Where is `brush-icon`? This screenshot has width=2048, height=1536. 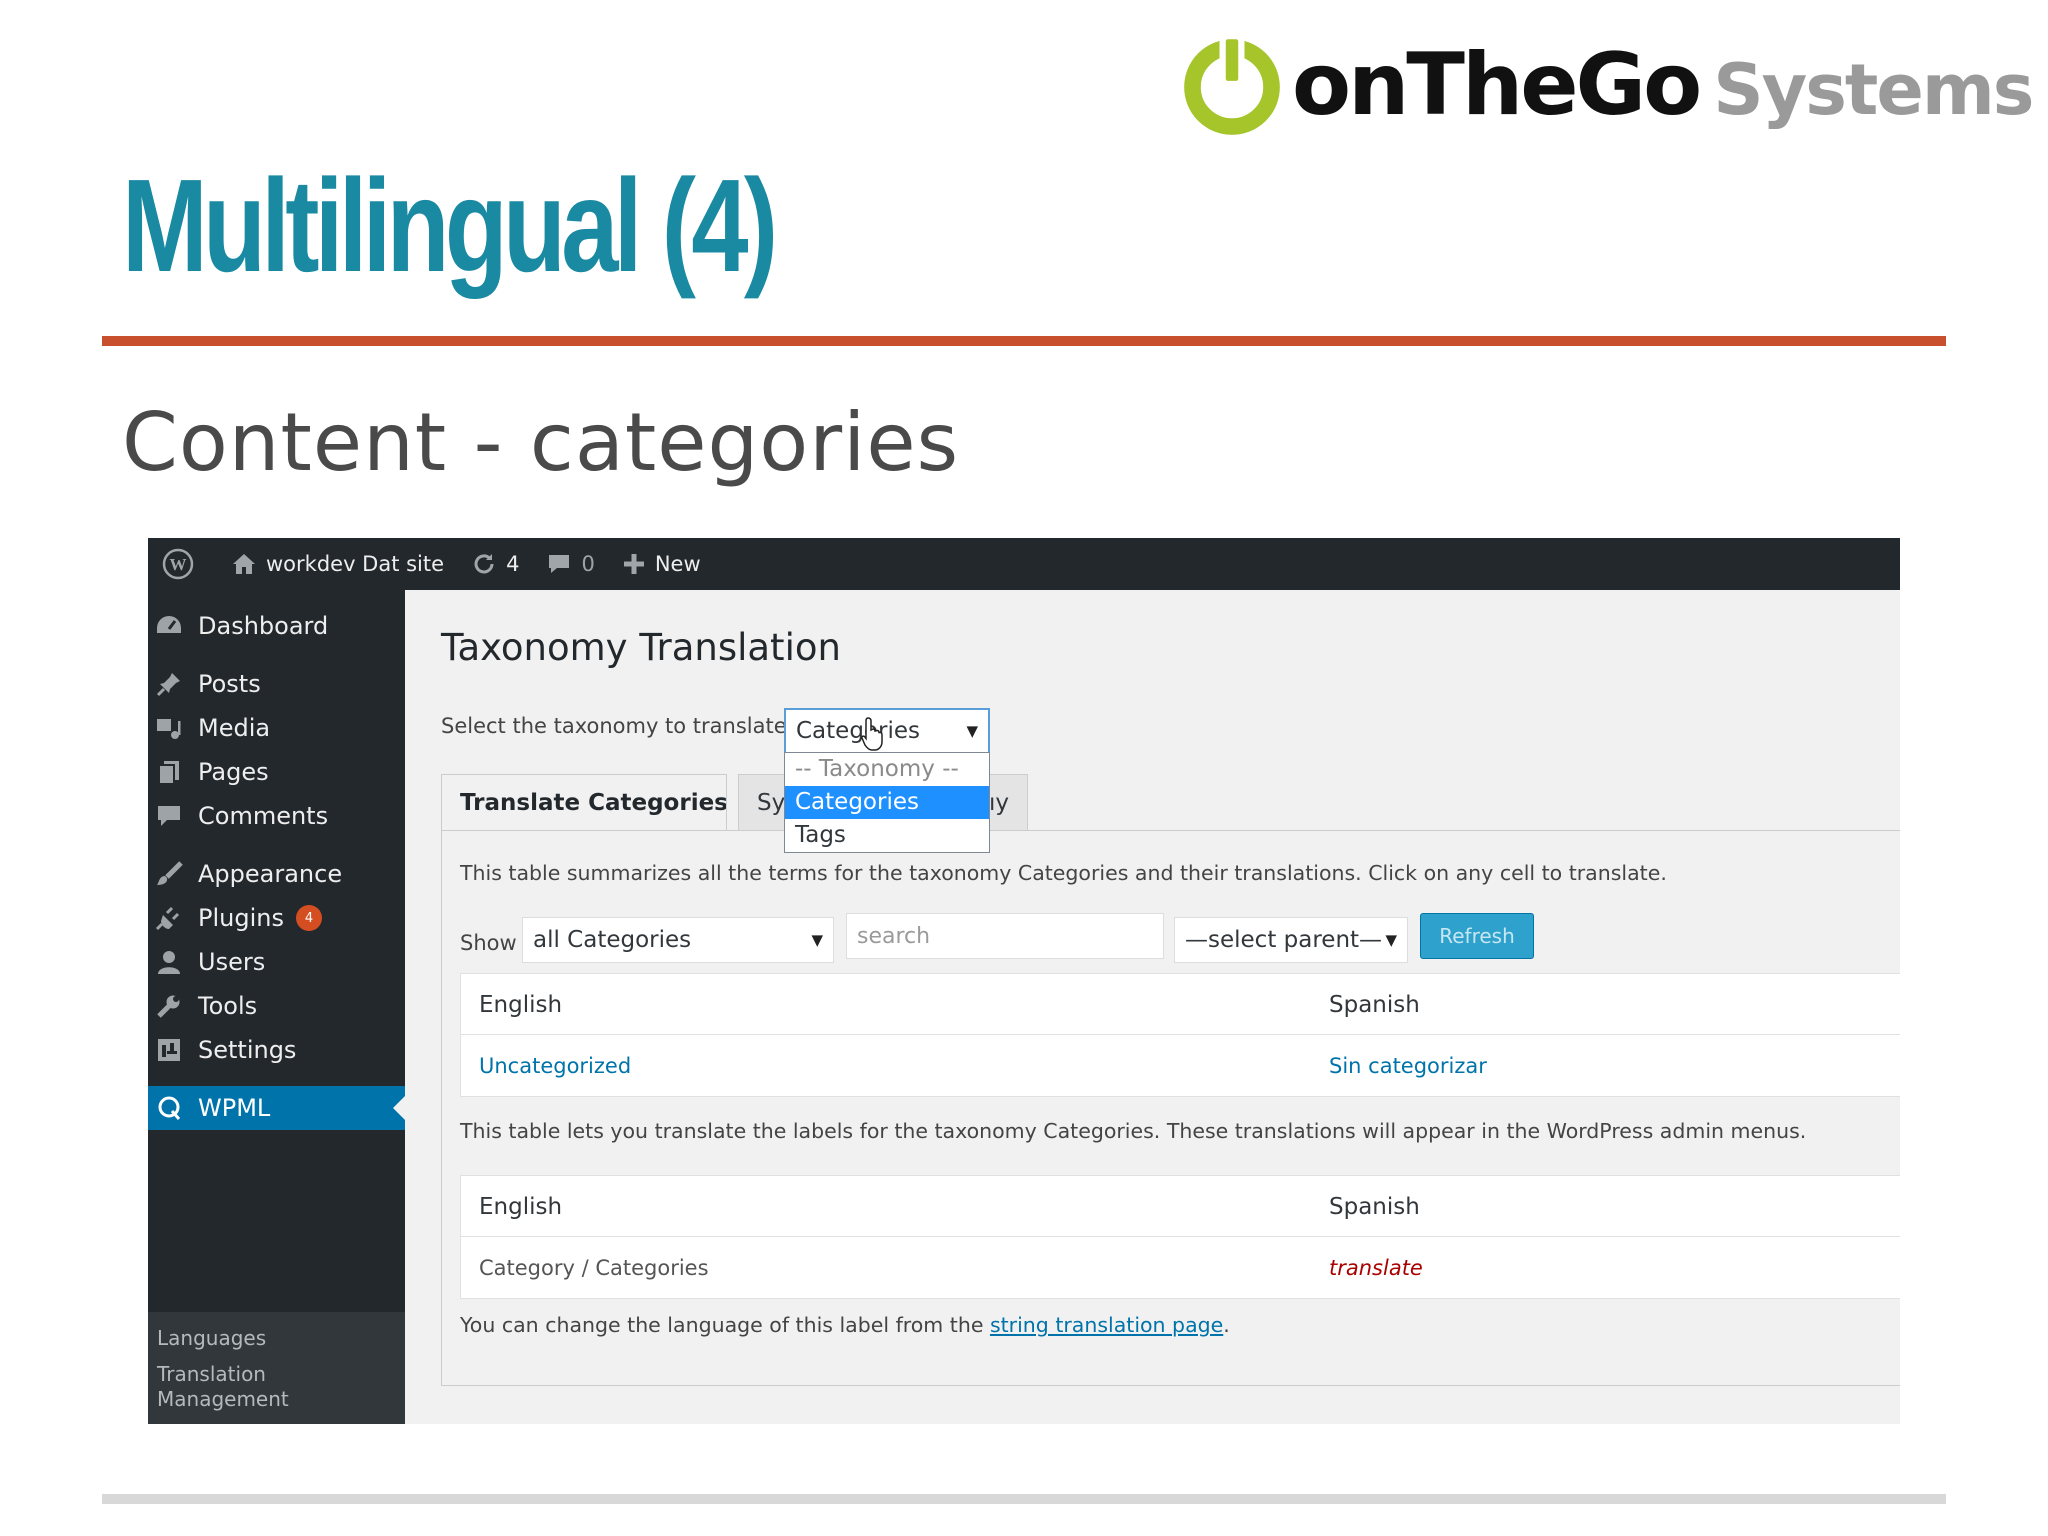 brush-icon is located at coordinates (169, 874).